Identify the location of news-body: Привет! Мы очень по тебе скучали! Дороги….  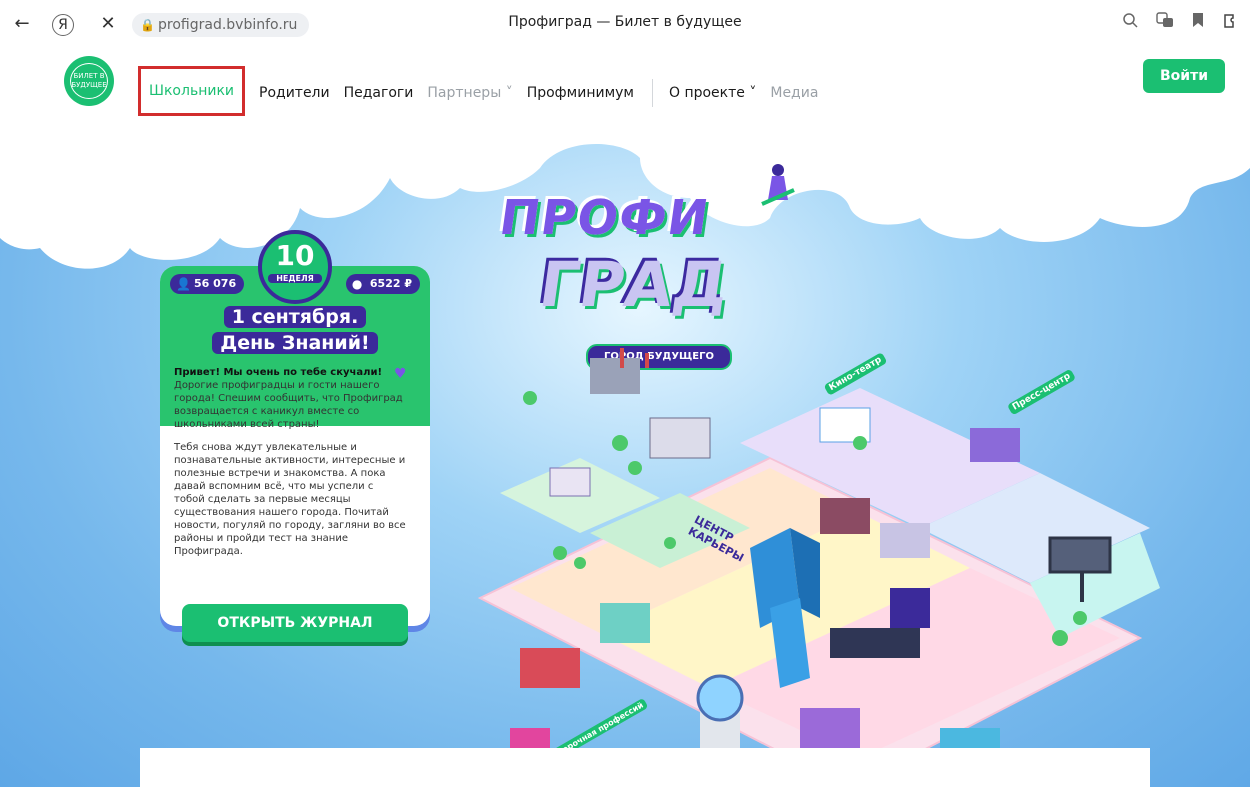
(290, 467).